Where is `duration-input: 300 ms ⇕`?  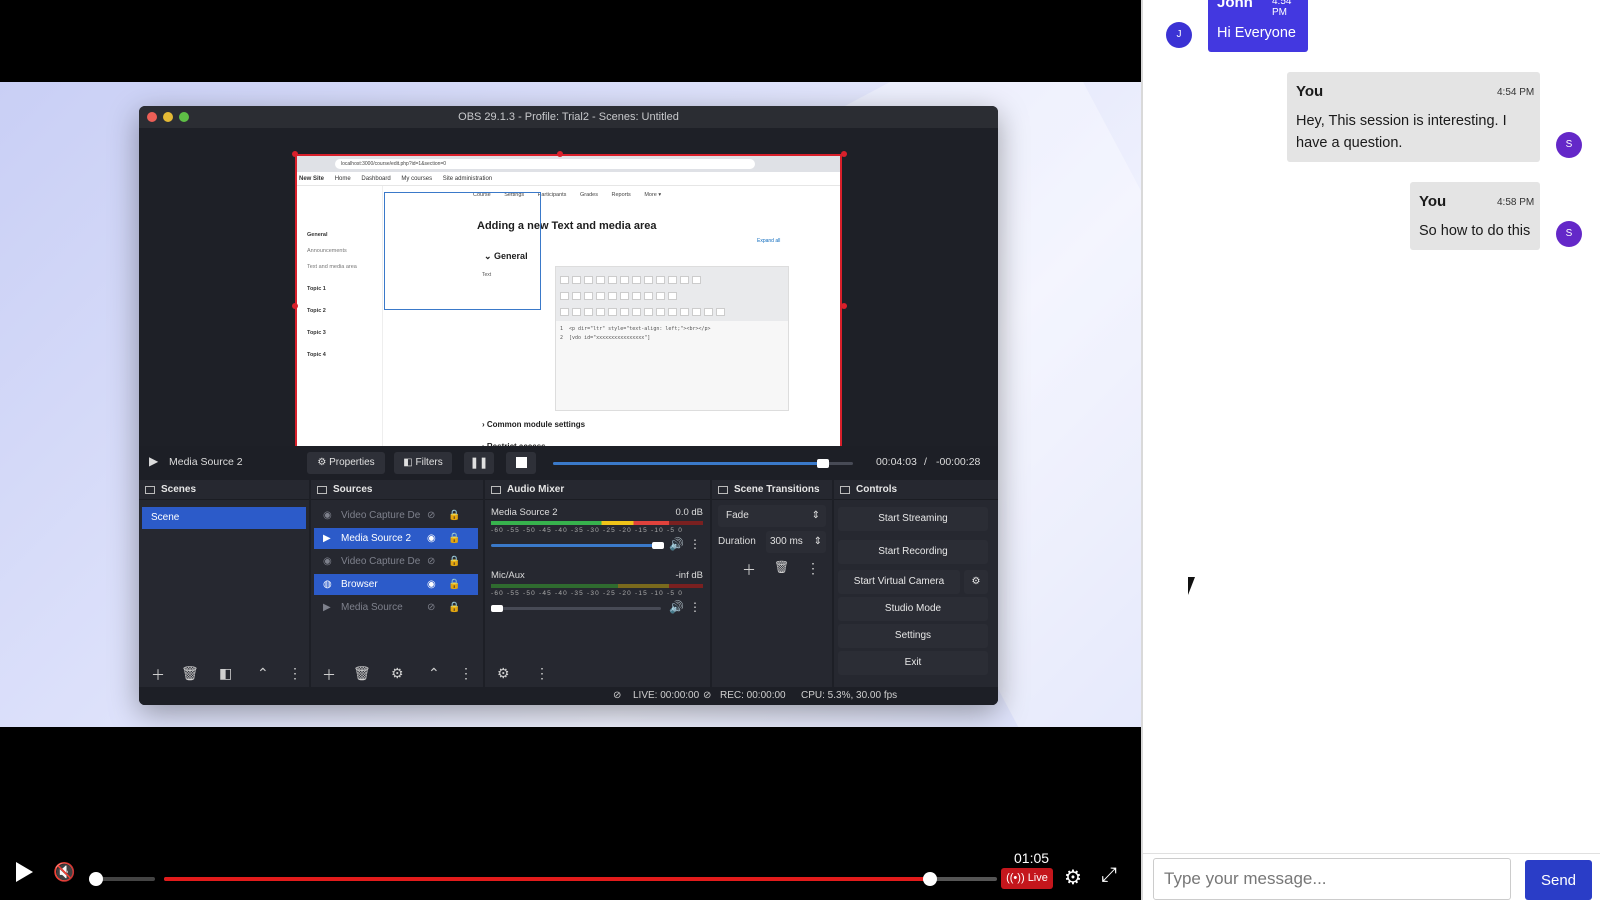
duration-input: 300 ms ⇕ is located at coordinates (796, 542).